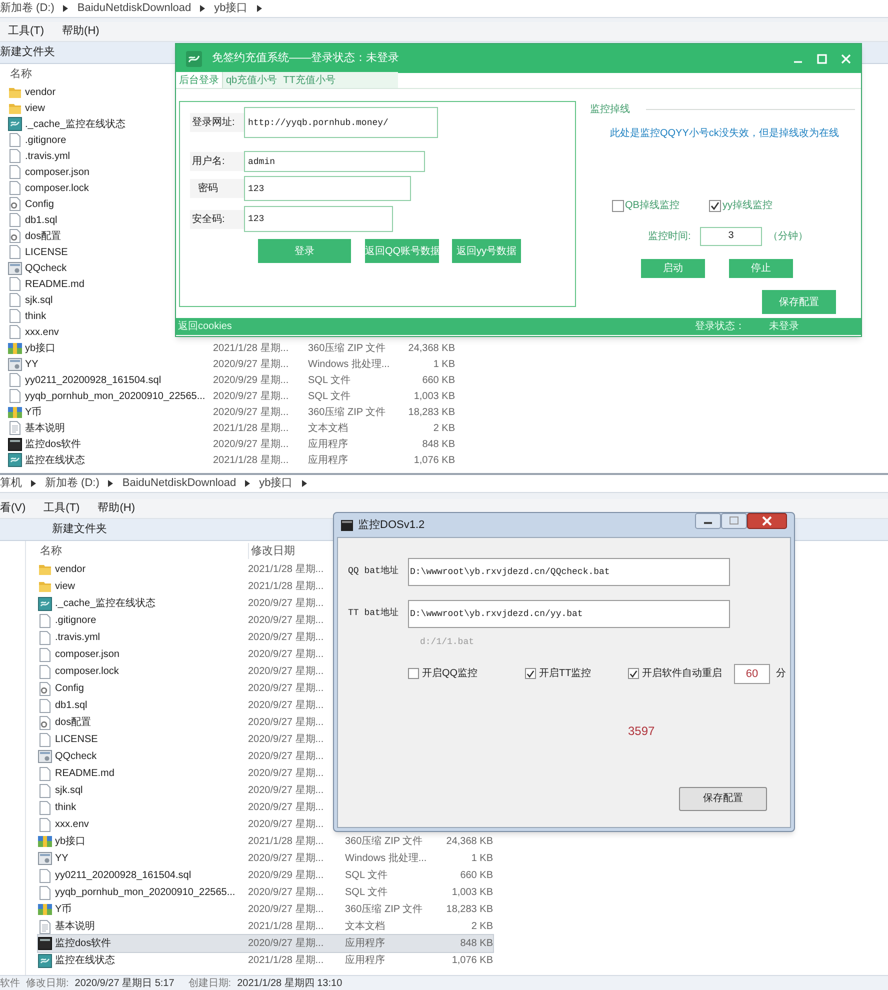  What do you see at coordinates (27, 108) in the screenshot?
I see `file-row: view` at bounding box center [27, 108].